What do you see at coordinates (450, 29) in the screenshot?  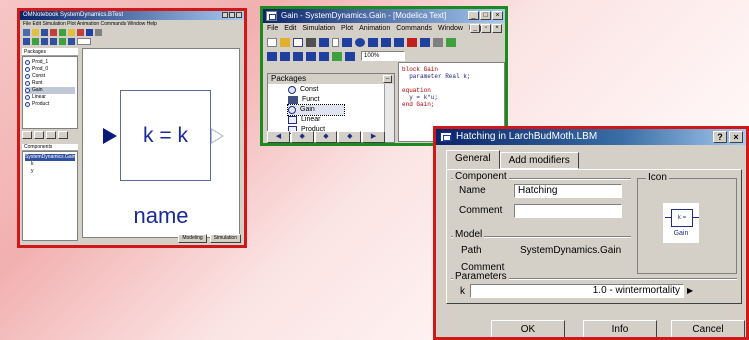 I see `menu-window: Window` at bounding box center [450, 29].